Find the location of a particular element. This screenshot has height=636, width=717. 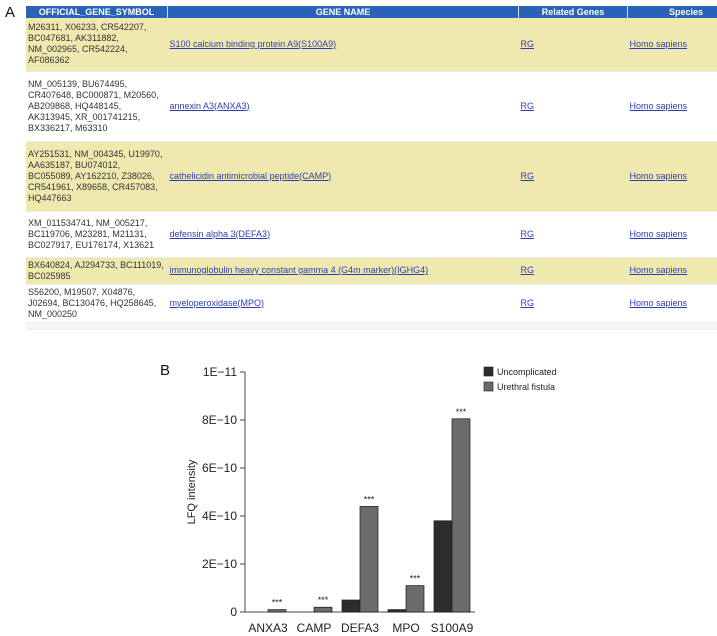

y-tick-label: 0 is located at coordinates (233, 612).